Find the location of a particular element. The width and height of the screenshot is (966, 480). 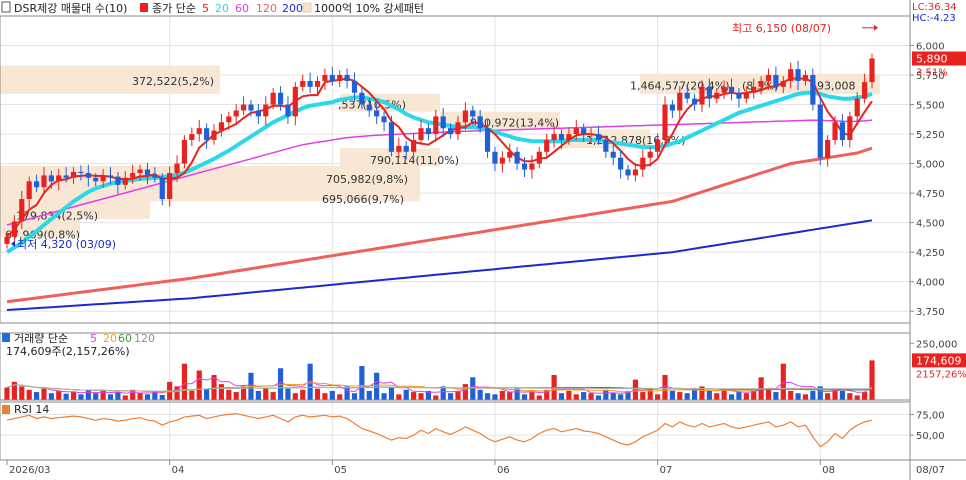

volume-profile-label: 695,066(9,7%) is located at coordinates (363, 199).